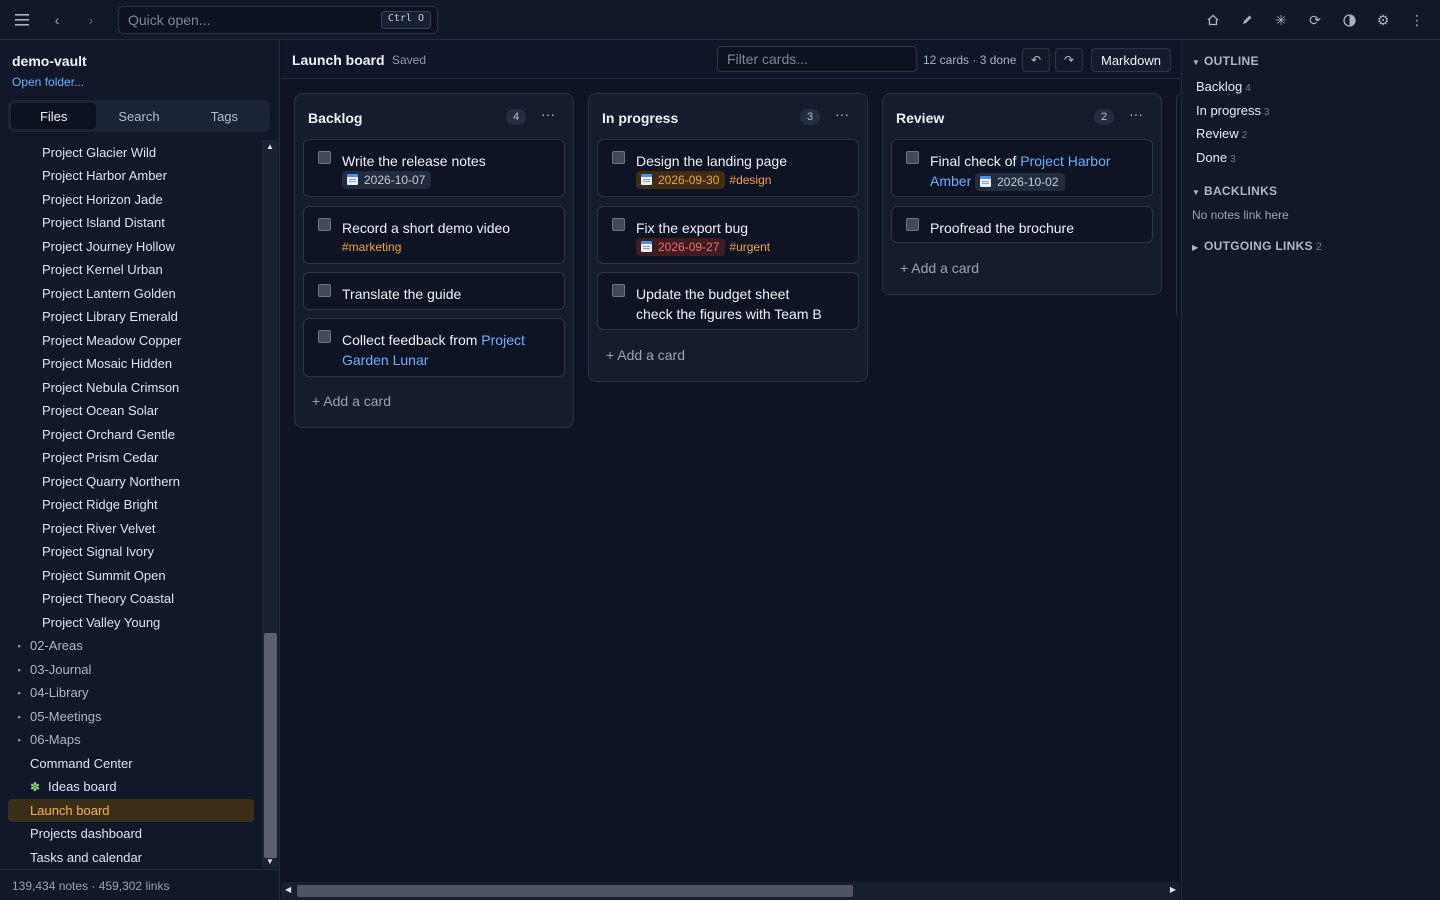 The image size is (1440, 900). Describe the element at coordinates (434, 235) in the screenshot. I see `card: Record a short demo video #marketing` at that location.